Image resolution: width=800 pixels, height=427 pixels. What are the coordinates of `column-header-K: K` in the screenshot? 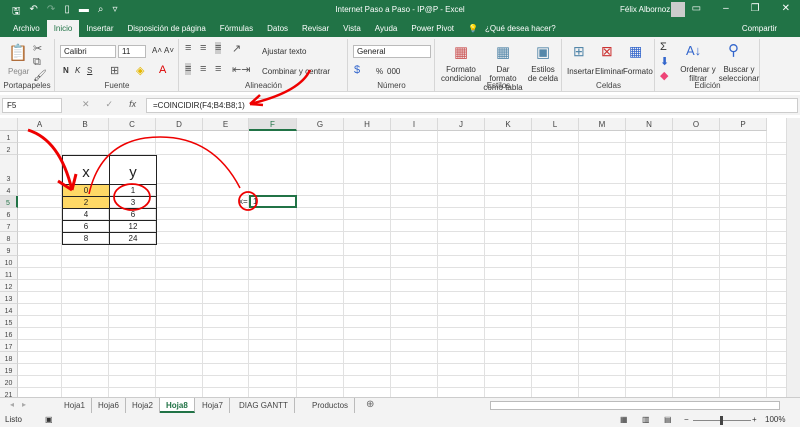 It's located at (508, 124).